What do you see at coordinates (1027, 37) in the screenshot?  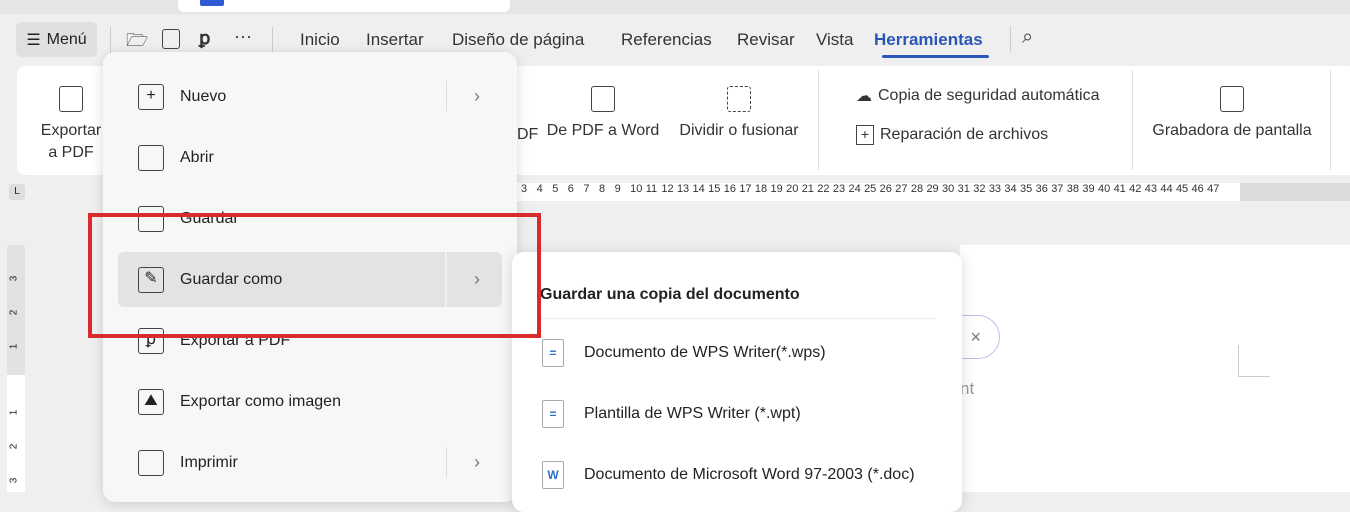 I see `search-icon: ⌕` at bounding box center [1027, 37].